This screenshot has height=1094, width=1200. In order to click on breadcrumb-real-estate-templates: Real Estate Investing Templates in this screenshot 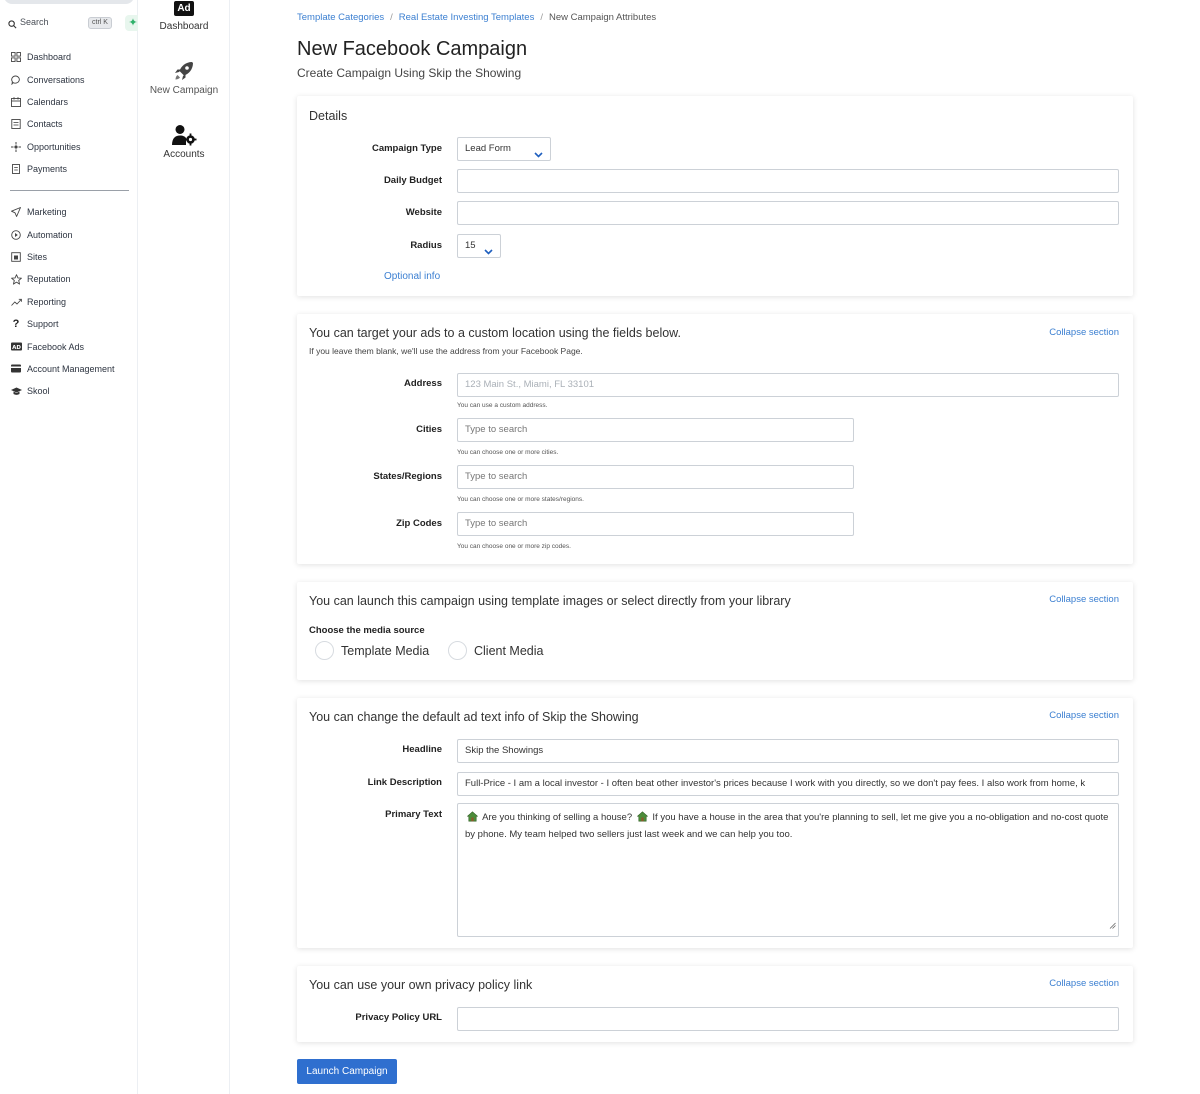, I will do `click(467, 17)`.